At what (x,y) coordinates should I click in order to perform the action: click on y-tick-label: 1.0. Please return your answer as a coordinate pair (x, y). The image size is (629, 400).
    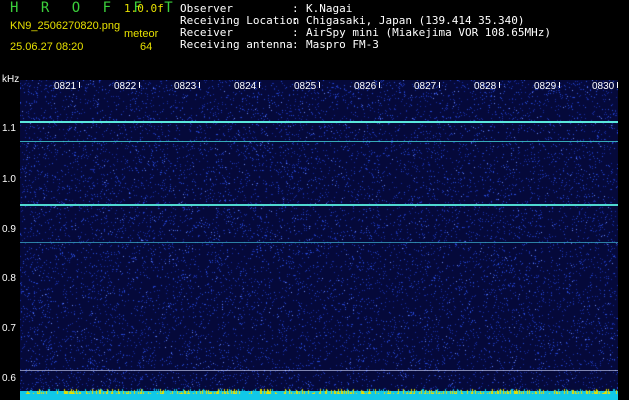
    Looking at the image, I should click on (9, 179).